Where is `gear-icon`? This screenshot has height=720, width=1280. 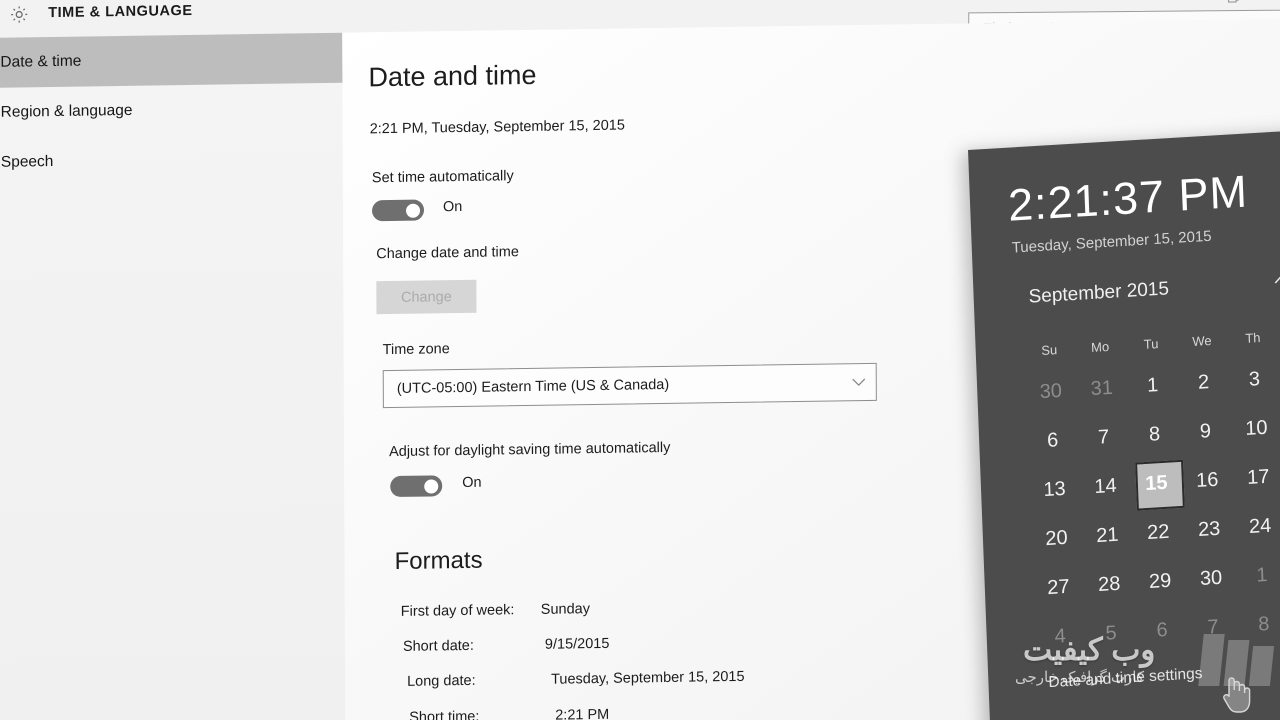
gear-icon is located at coordinates (19, 14).